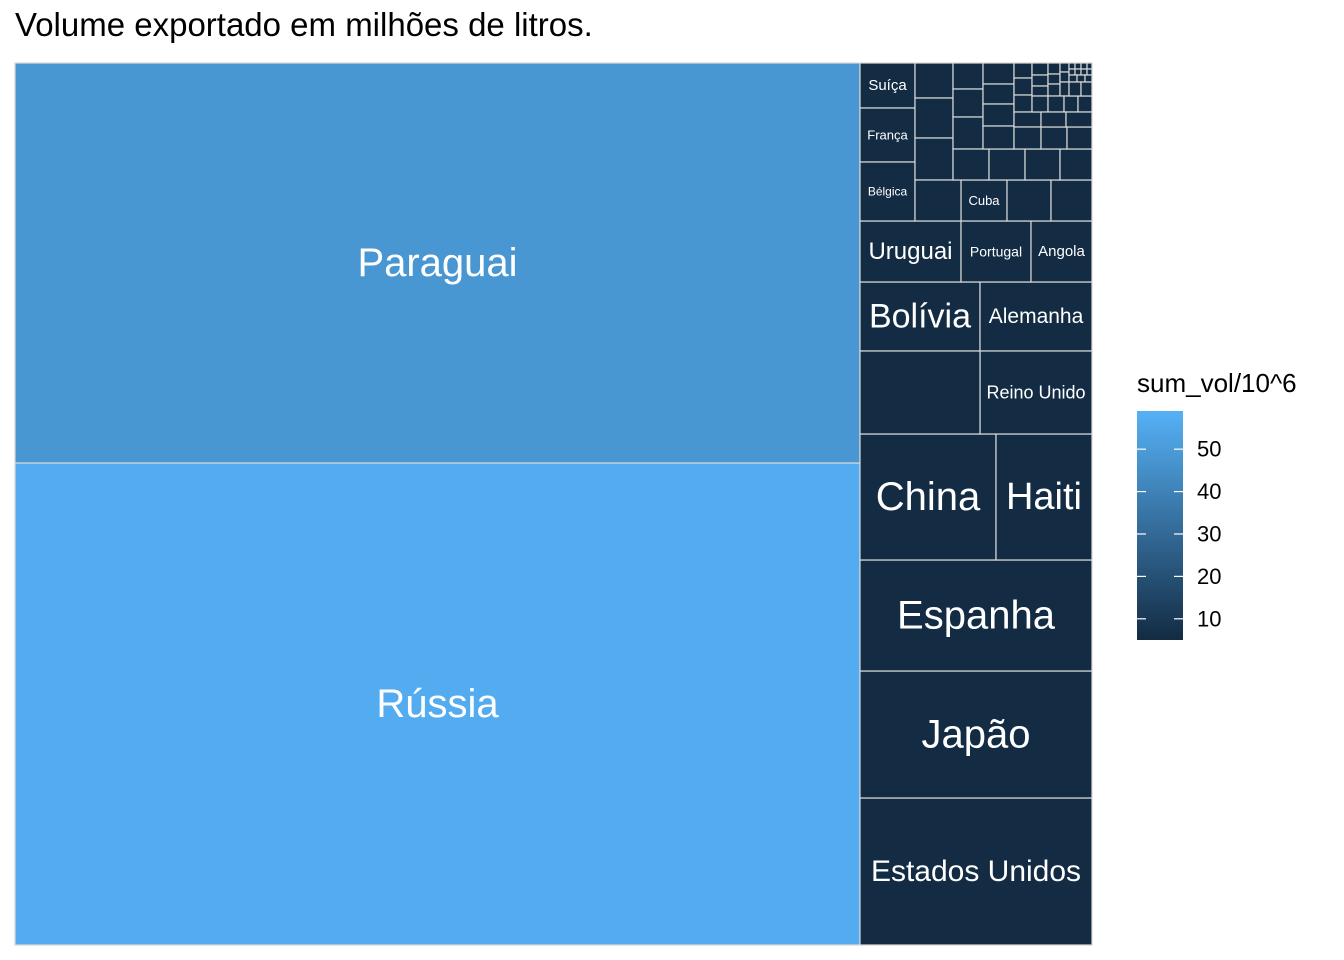 This screenshot has height=960, width=1344. Describe the element at coordinates (976, 735) in the screenshot. I see `tile-label-japao: Japão` at that location.